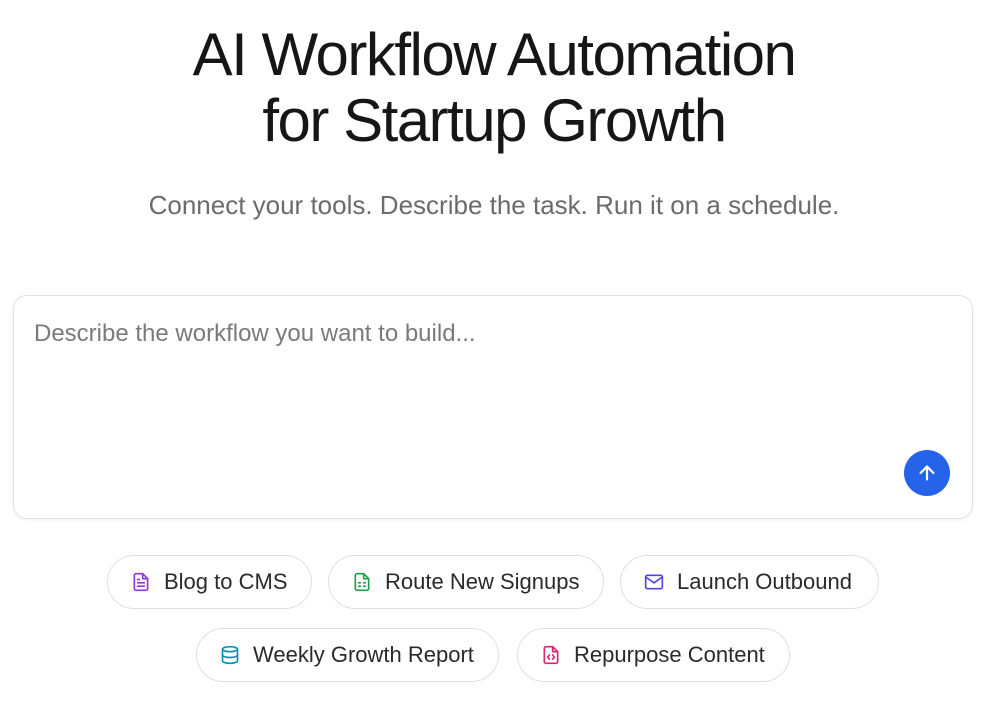 The width and height of the screenshot is (1000, 720). Describe the element at coordinates (669, 654) in the screenshot. I see `chip-label: Repurpose Content` at that location.